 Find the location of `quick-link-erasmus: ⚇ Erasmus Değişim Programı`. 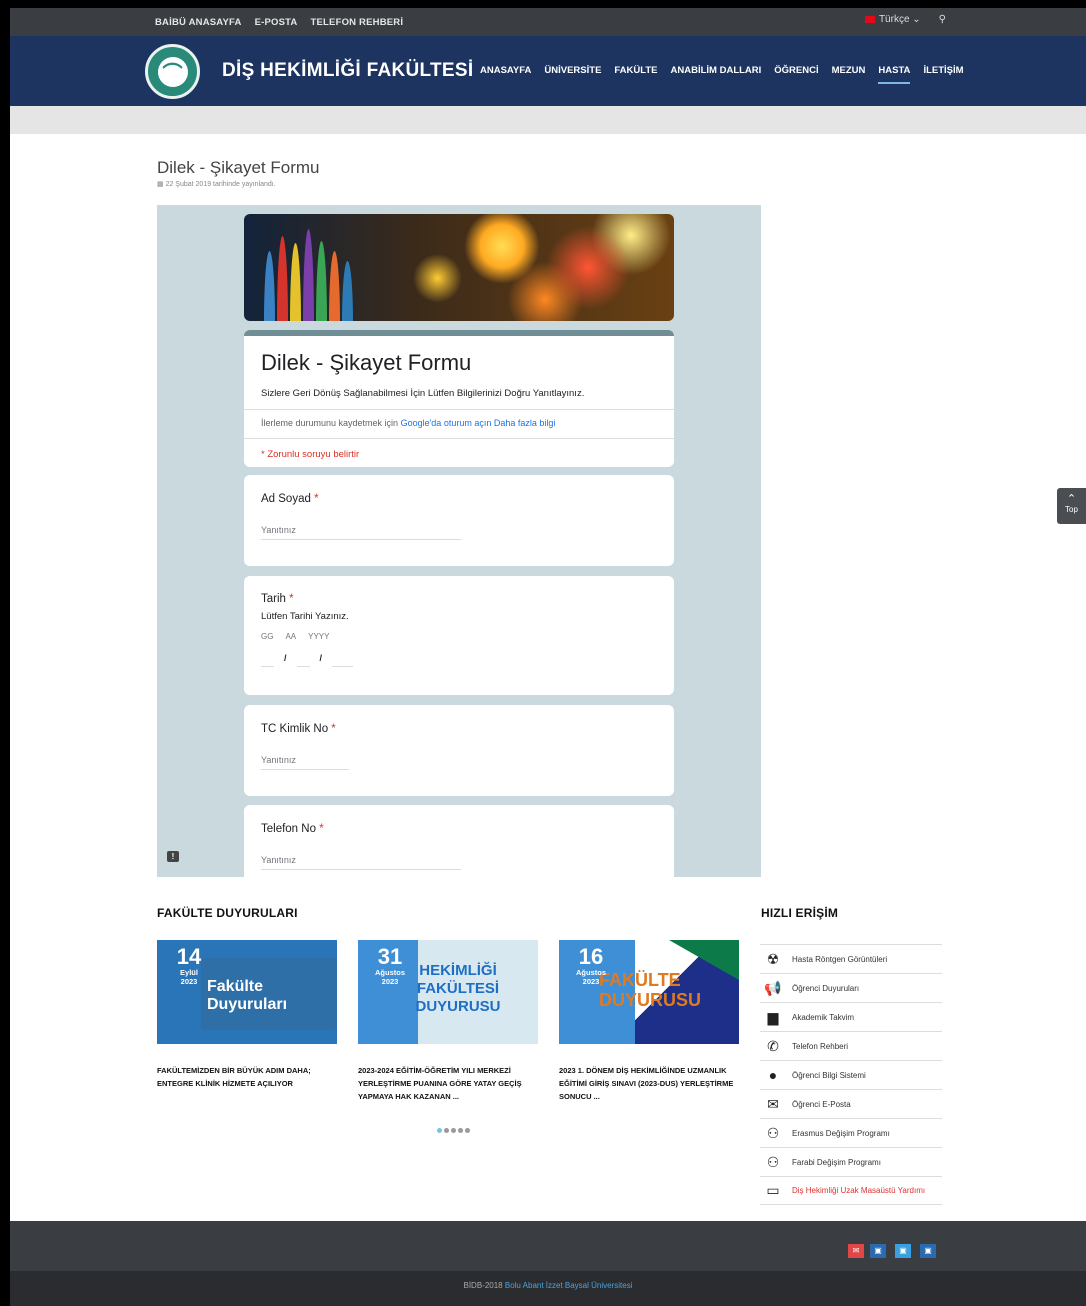

quick-link-erasmus: ⚇ Erasmus Değişim Programı is located at coordinates (851, 1132).